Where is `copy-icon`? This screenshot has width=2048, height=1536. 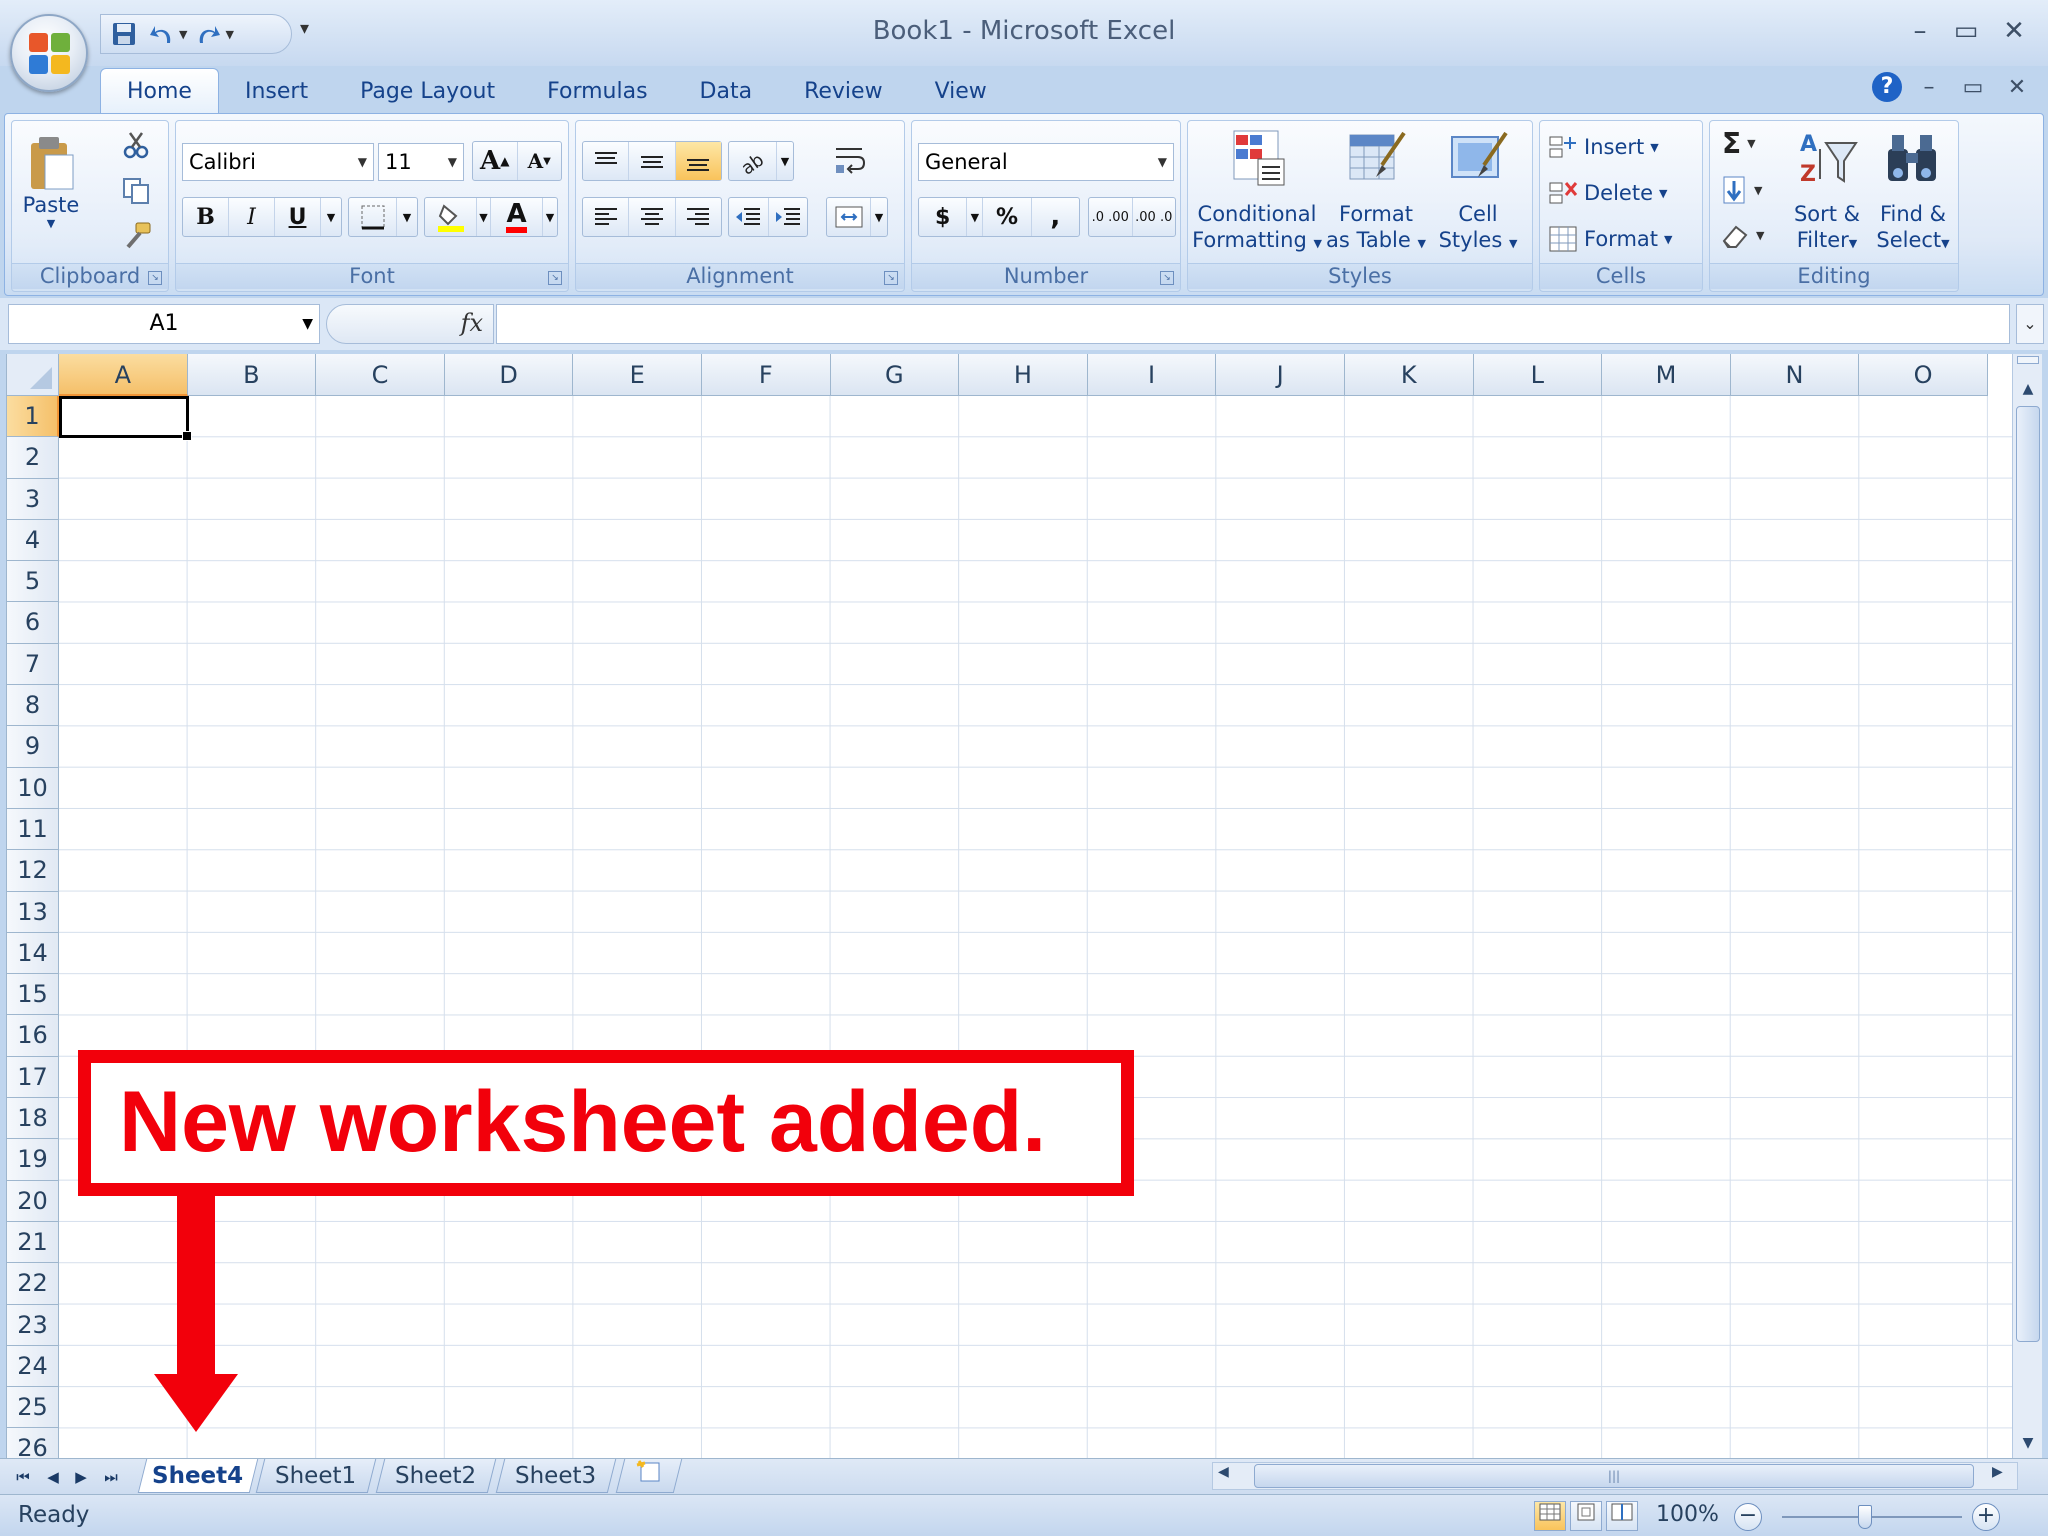
copy-icon is located at coordinates (137, 191).